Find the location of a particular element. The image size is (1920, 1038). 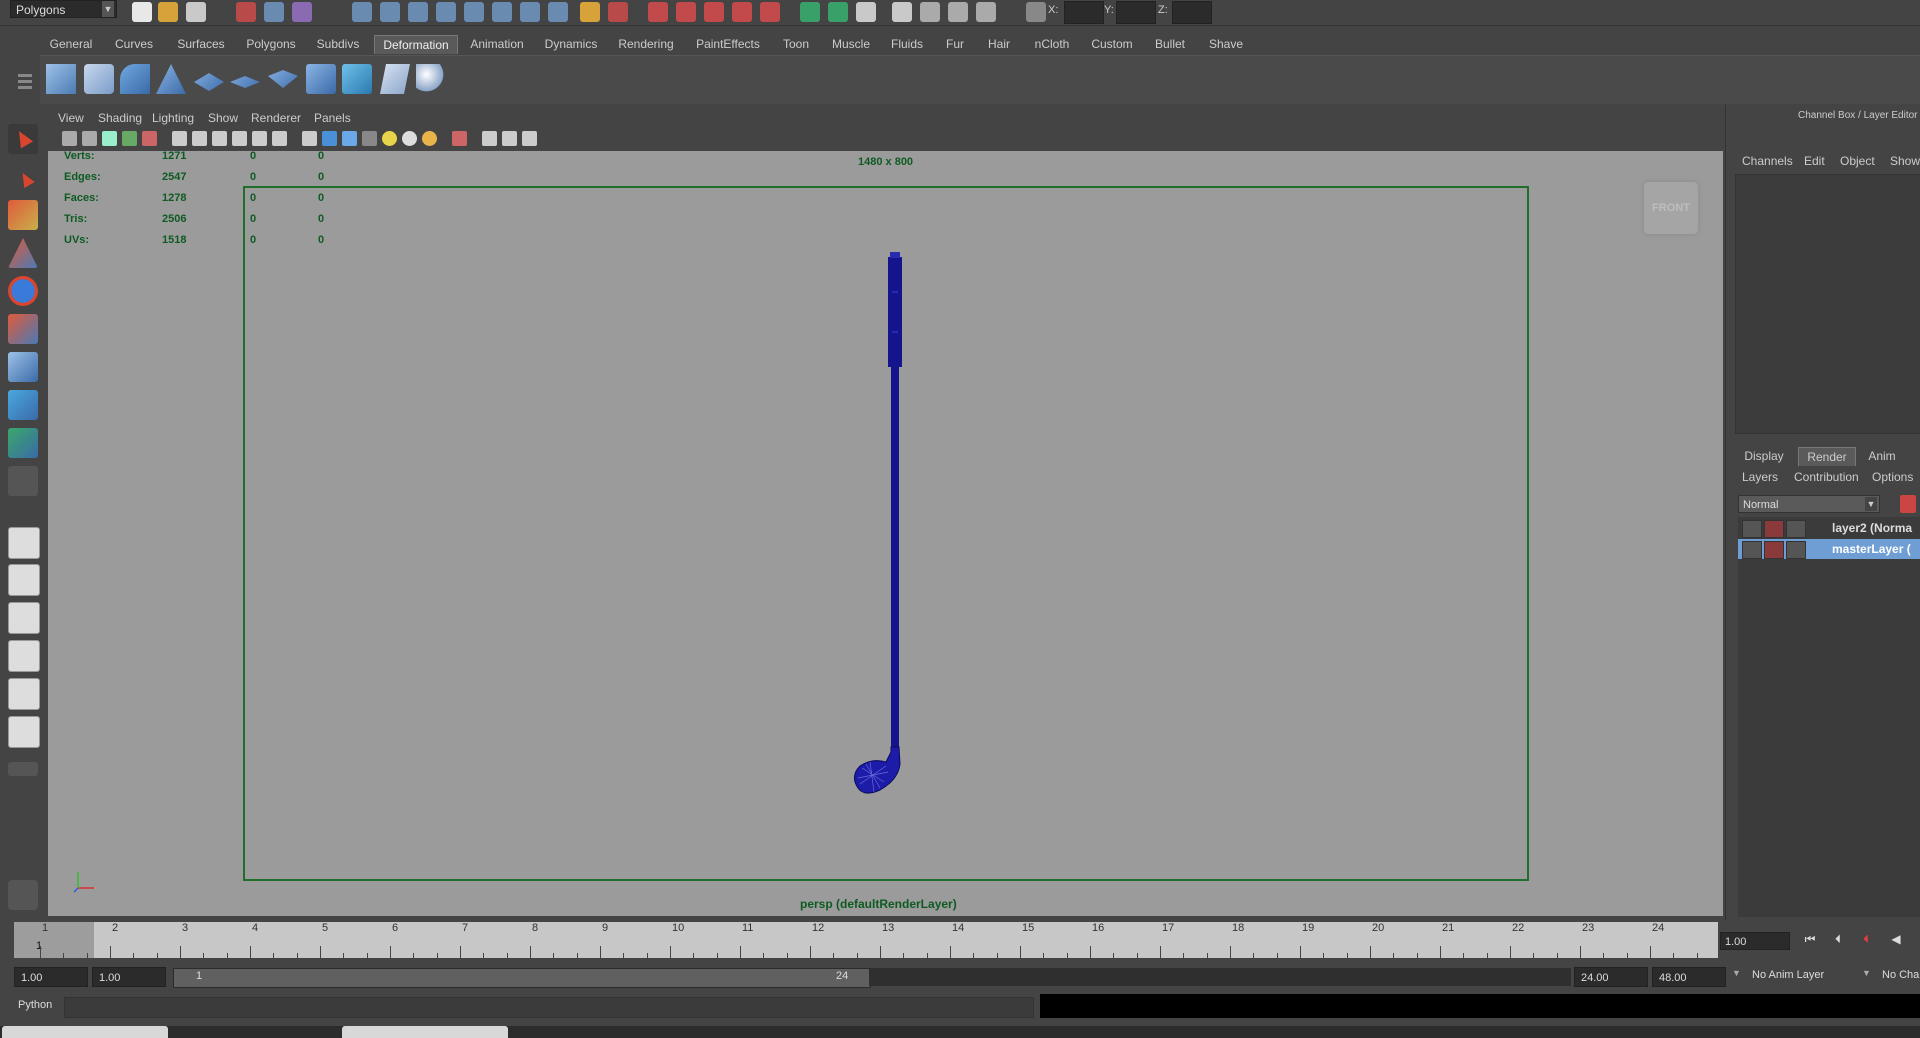

outliner-persp-layout-icon is located at coordinates (24, 694).